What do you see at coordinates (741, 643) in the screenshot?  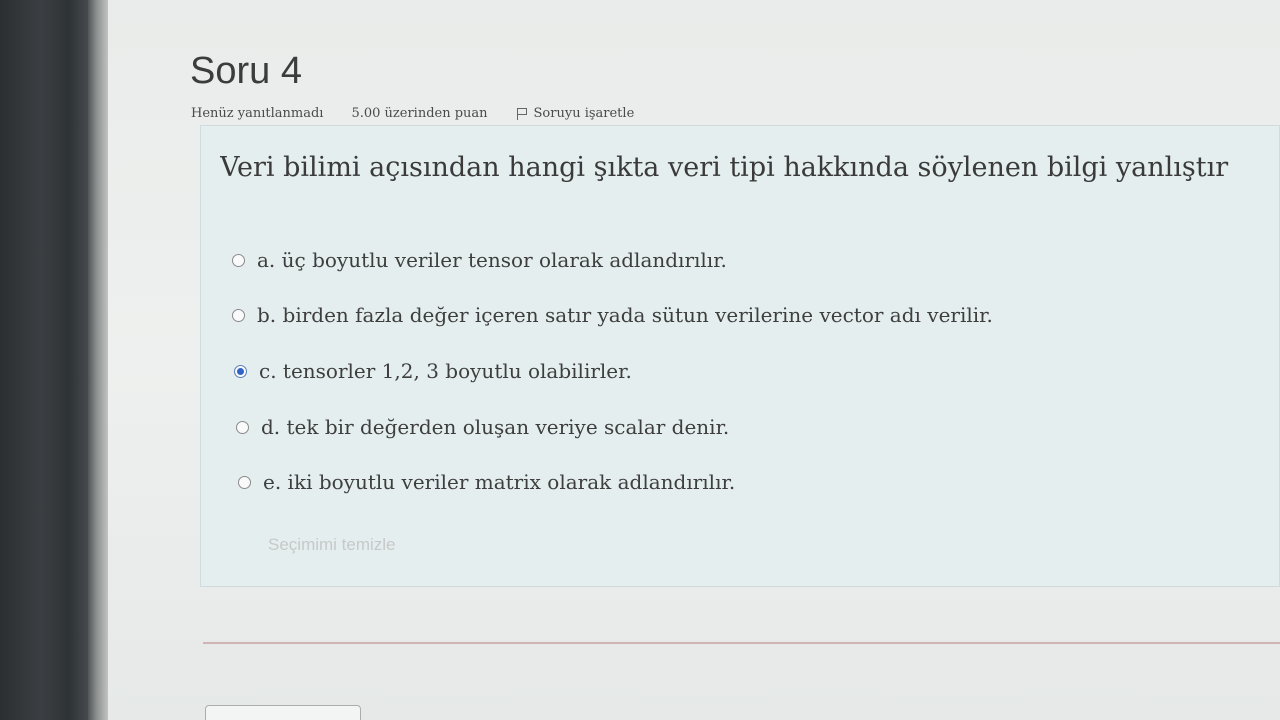 I see `section-divider` at bounding box center [741, 643].